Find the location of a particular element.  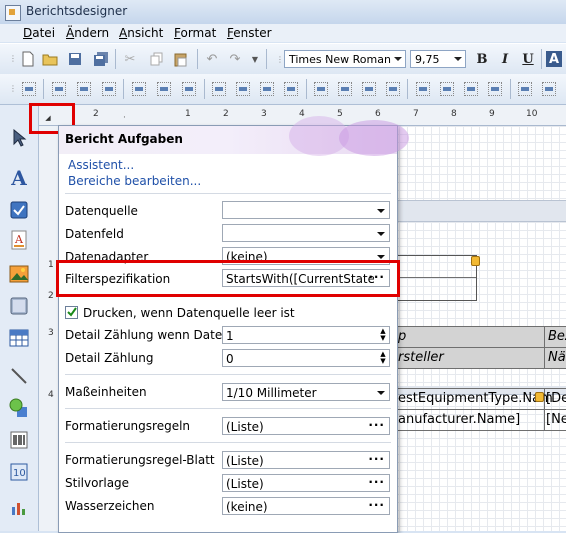

align-left-icon is located at coordinates (59, 89).